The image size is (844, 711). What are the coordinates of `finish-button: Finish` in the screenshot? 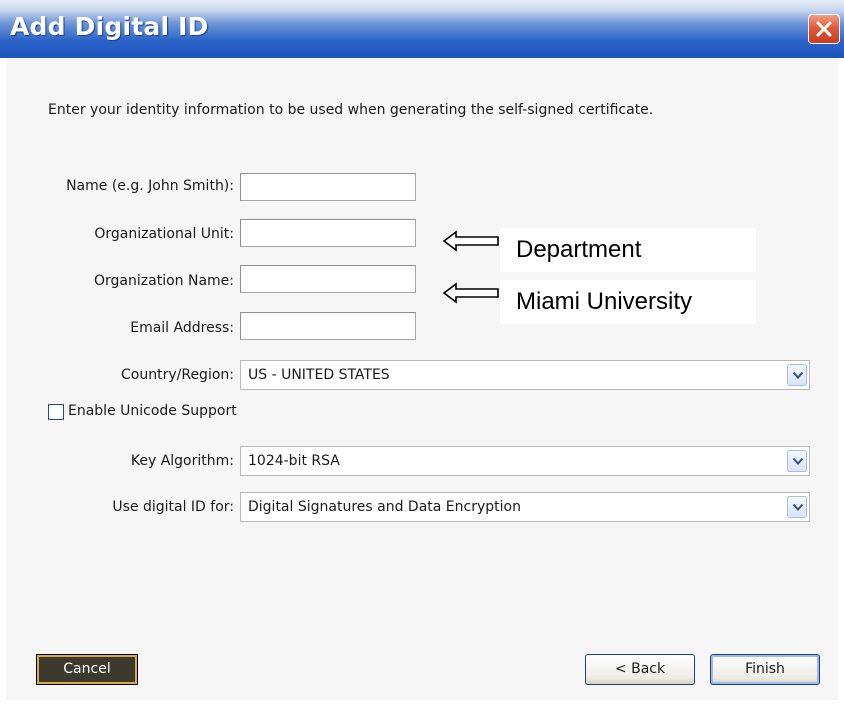 It's located at (765, 669).